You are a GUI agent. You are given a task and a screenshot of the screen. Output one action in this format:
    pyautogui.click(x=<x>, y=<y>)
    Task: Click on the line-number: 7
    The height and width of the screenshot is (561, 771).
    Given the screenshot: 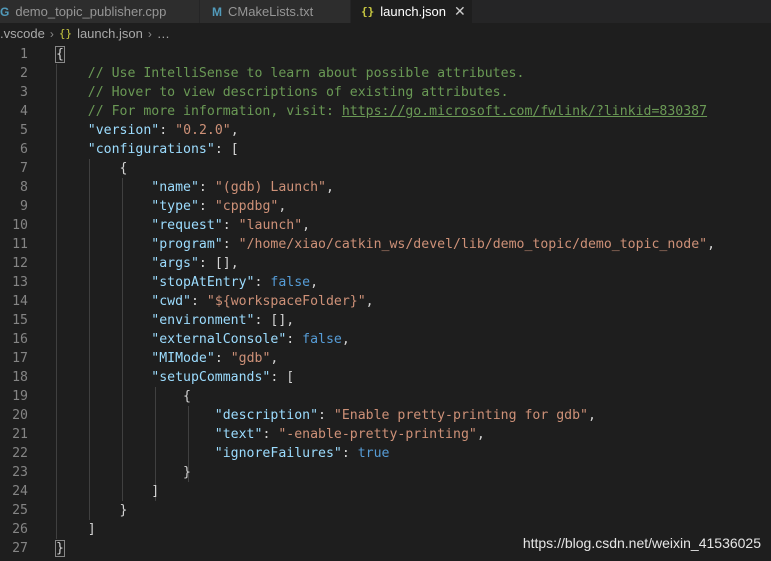 What is the action you would take?
    pyautogui.click(x=24, y=168)
    